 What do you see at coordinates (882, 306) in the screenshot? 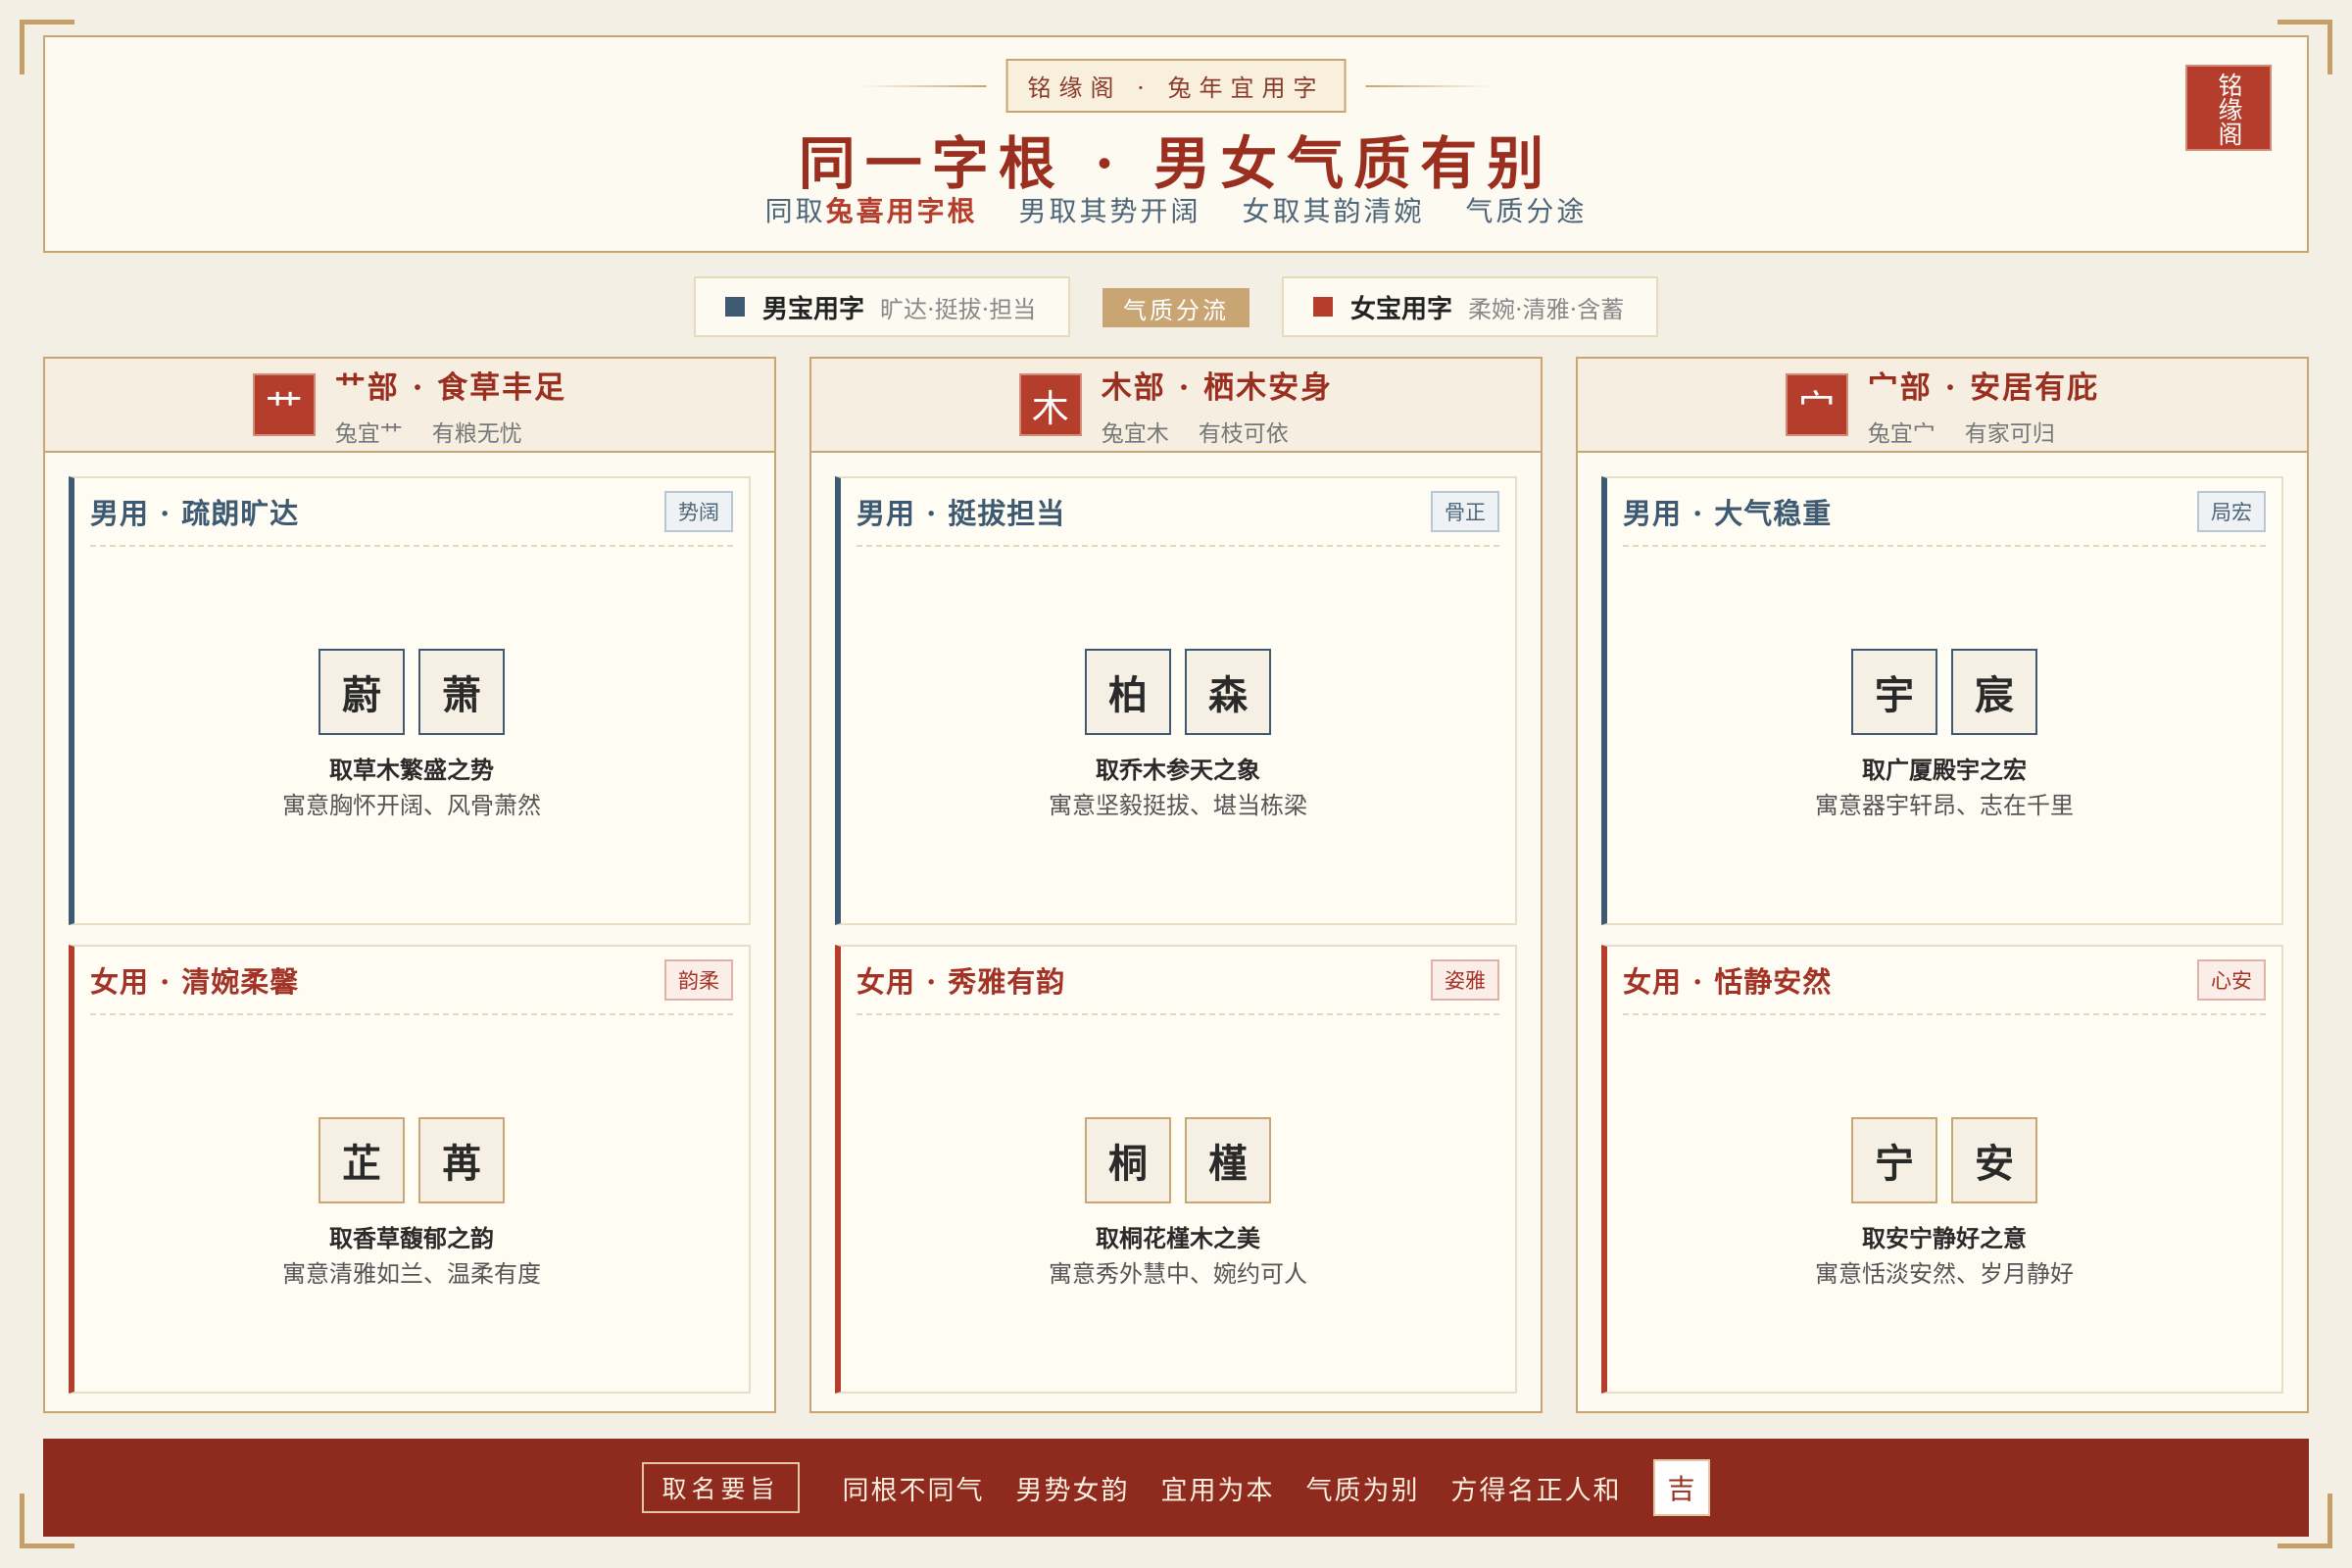
I see `legend-male: 男宝用字 旷达·挺拔·担当` at bounding box center [882, 306].